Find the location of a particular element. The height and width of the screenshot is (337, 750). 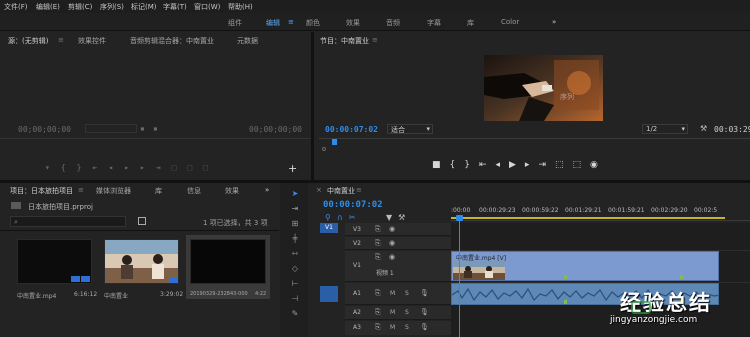

playhead-marker is located at coordinates (334, 142).